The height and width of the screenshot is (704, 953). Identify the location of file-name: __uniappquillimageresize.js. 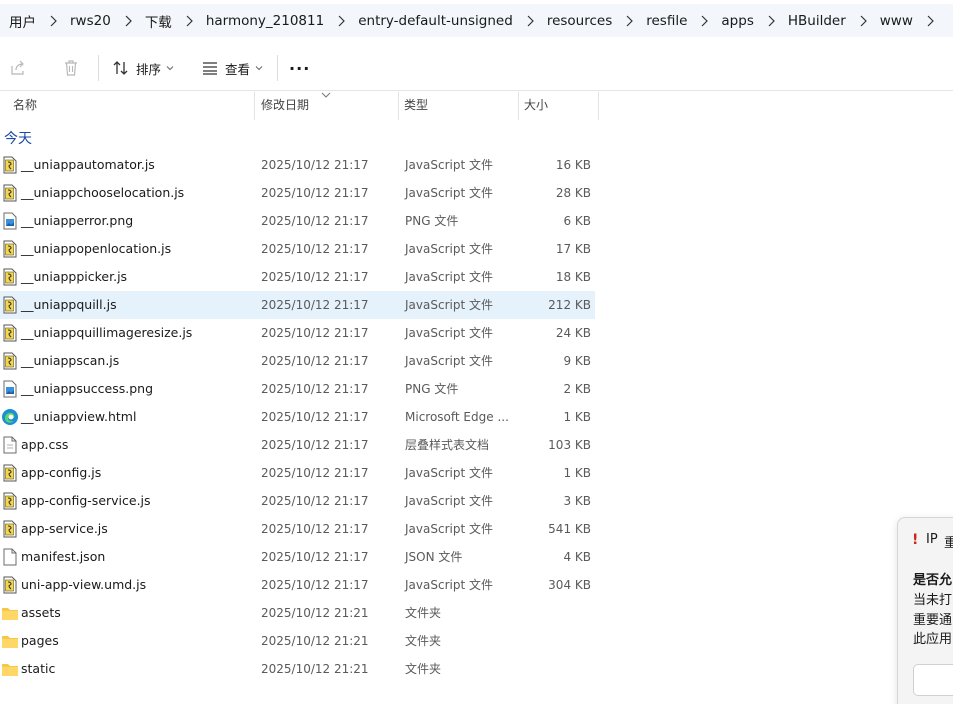
(106, 333).